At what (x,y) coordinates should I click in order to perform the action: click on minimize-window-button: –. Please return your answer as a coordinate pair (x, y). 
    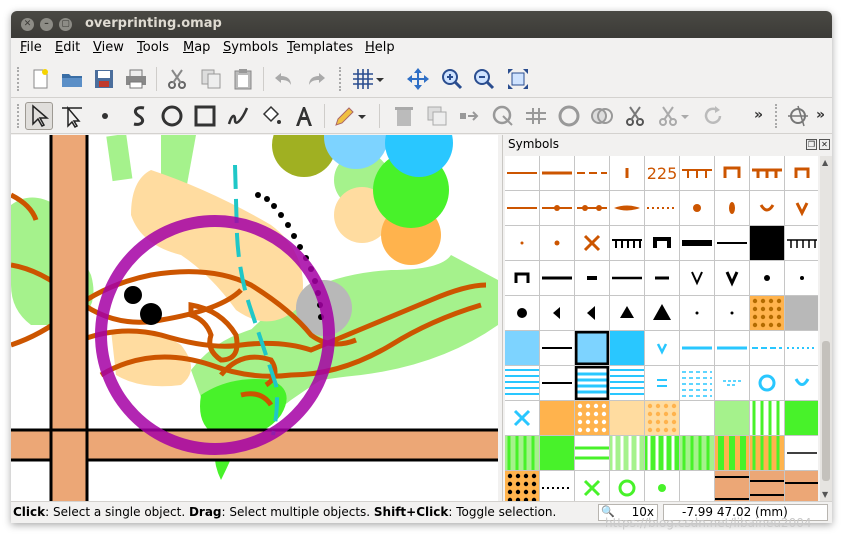
    Looking at the image, I should click on (46, 24).